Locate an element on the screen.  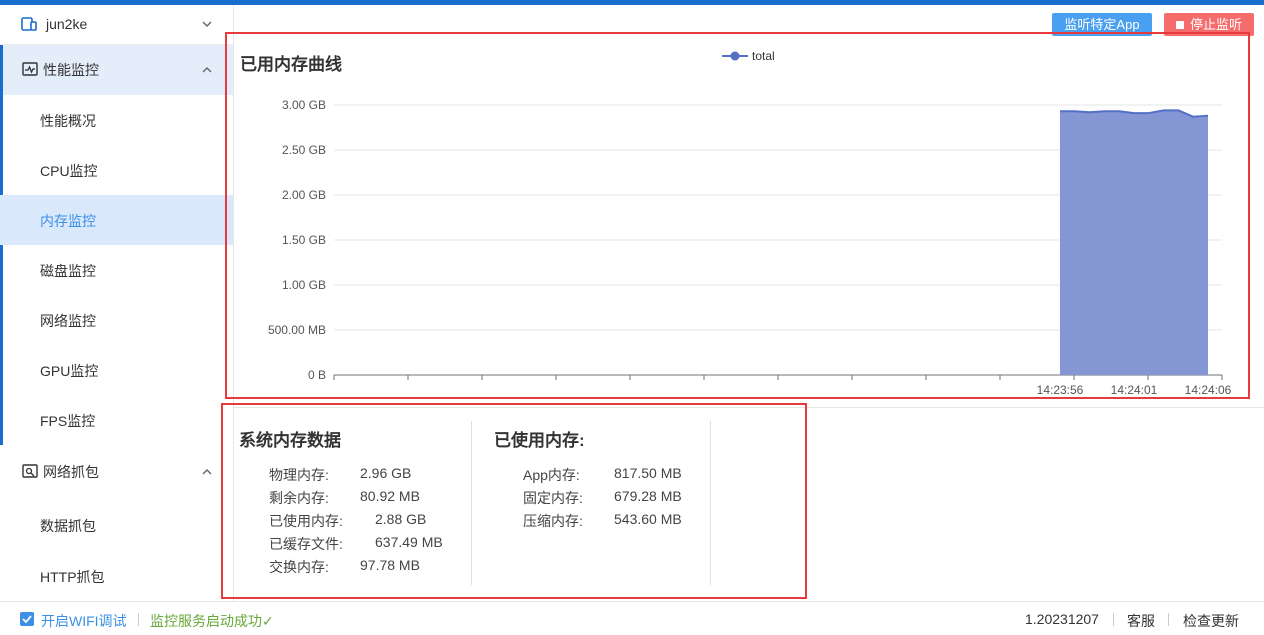
memory-data-highlight-box is located at coordinates (514, 501).